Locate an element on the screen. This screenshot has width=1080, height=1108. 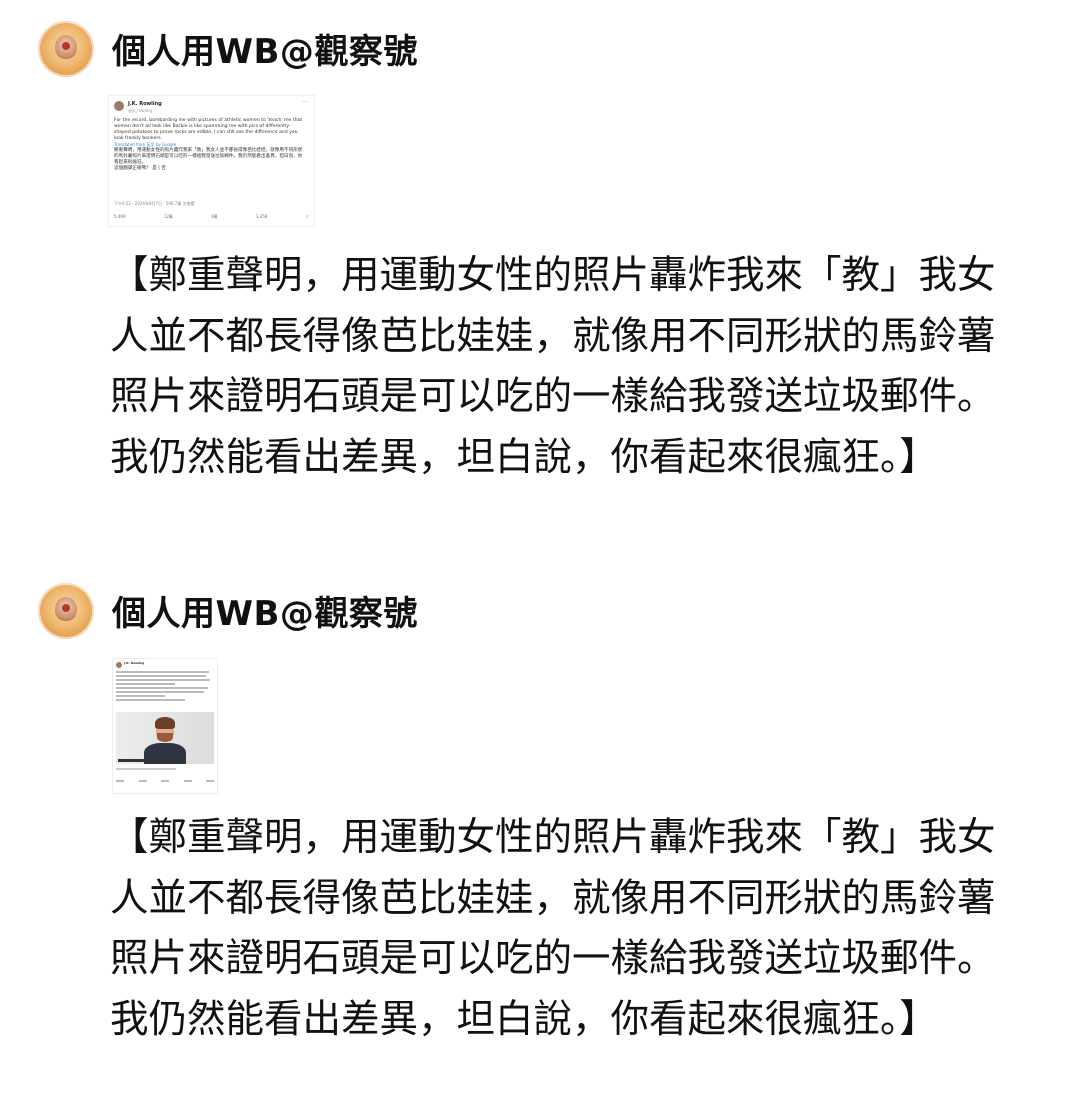
tweet-actions is located at coordinates (165, 781).